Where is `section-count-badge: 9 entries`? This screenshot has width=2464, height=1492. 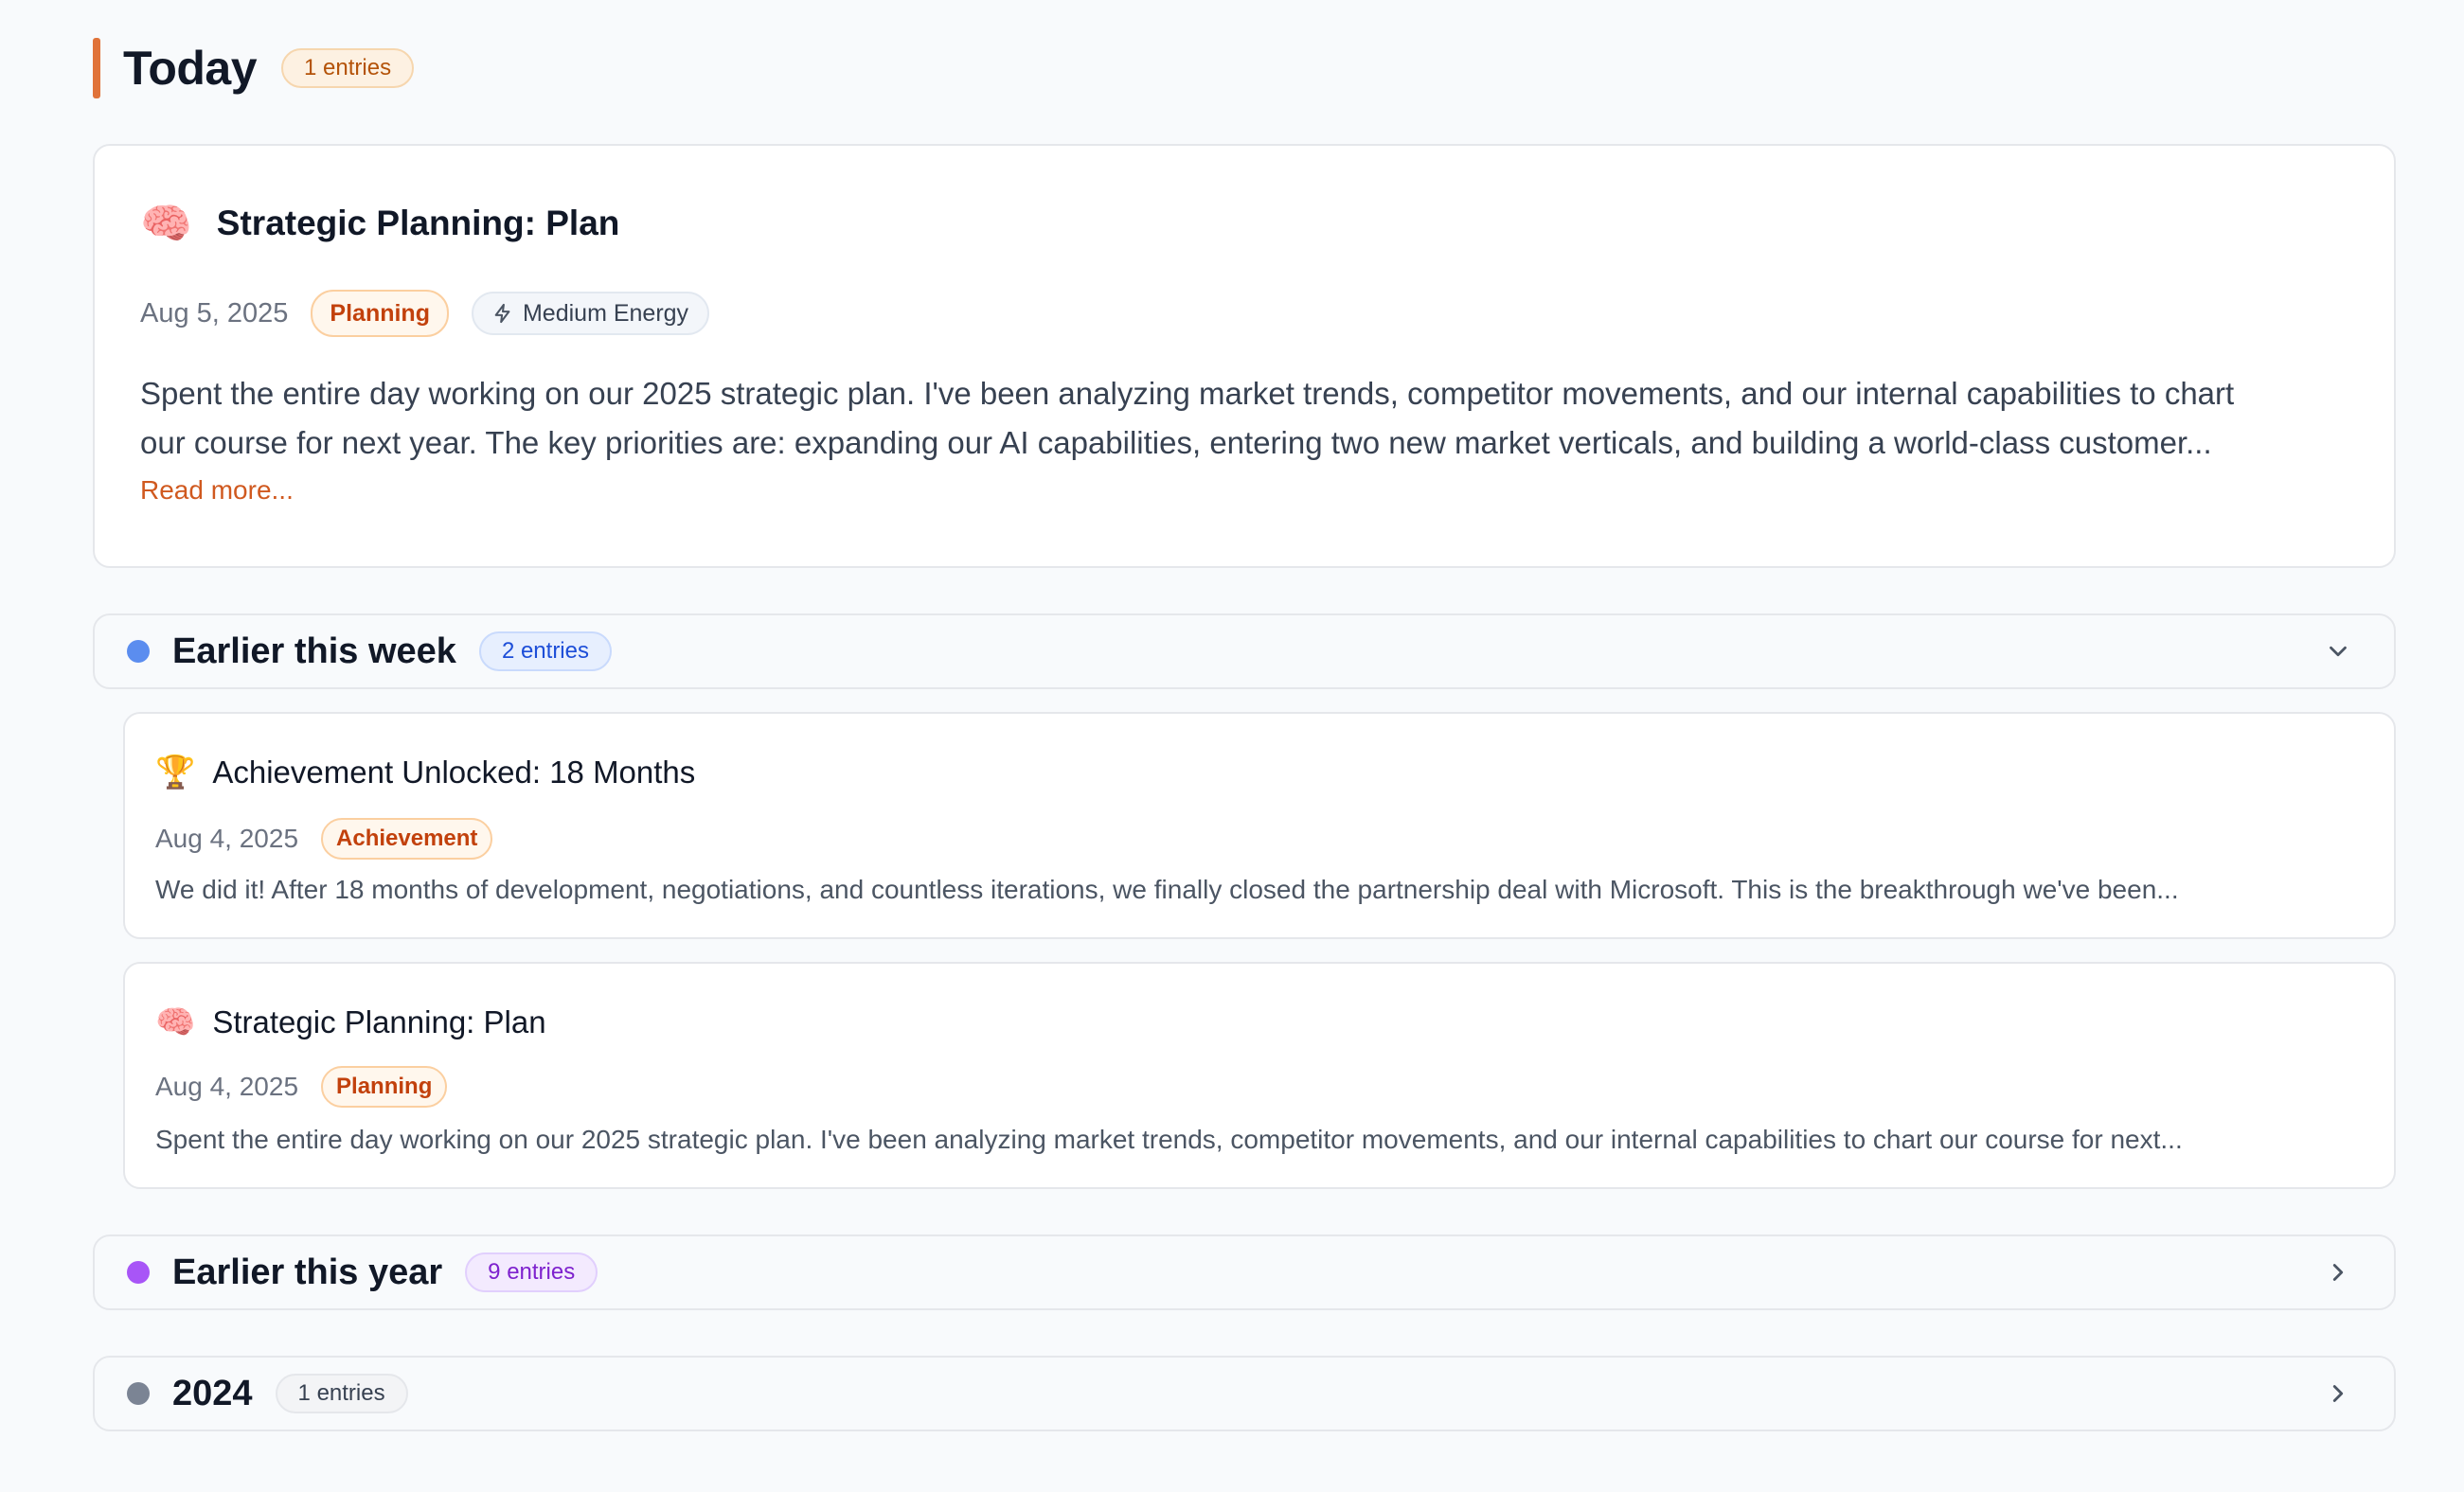 section-count-badge: 9 entries is located at coordinates (531, 1272).